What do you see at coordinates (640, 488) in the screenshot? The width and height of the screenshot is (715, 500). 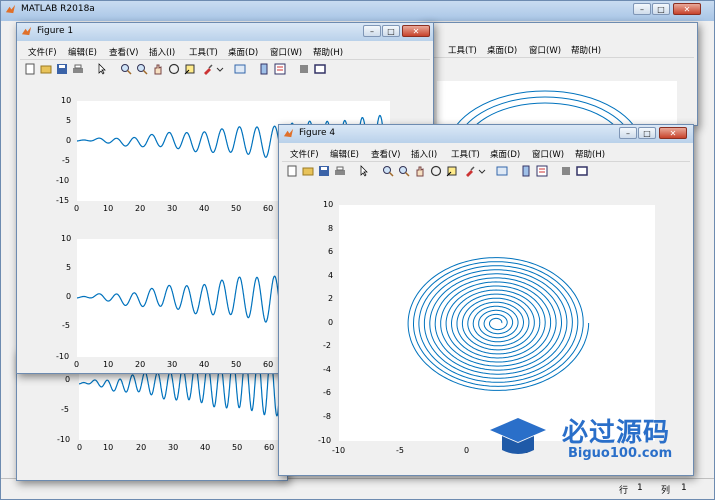 I see `row-value: 1` at bounding box center [640, 488].